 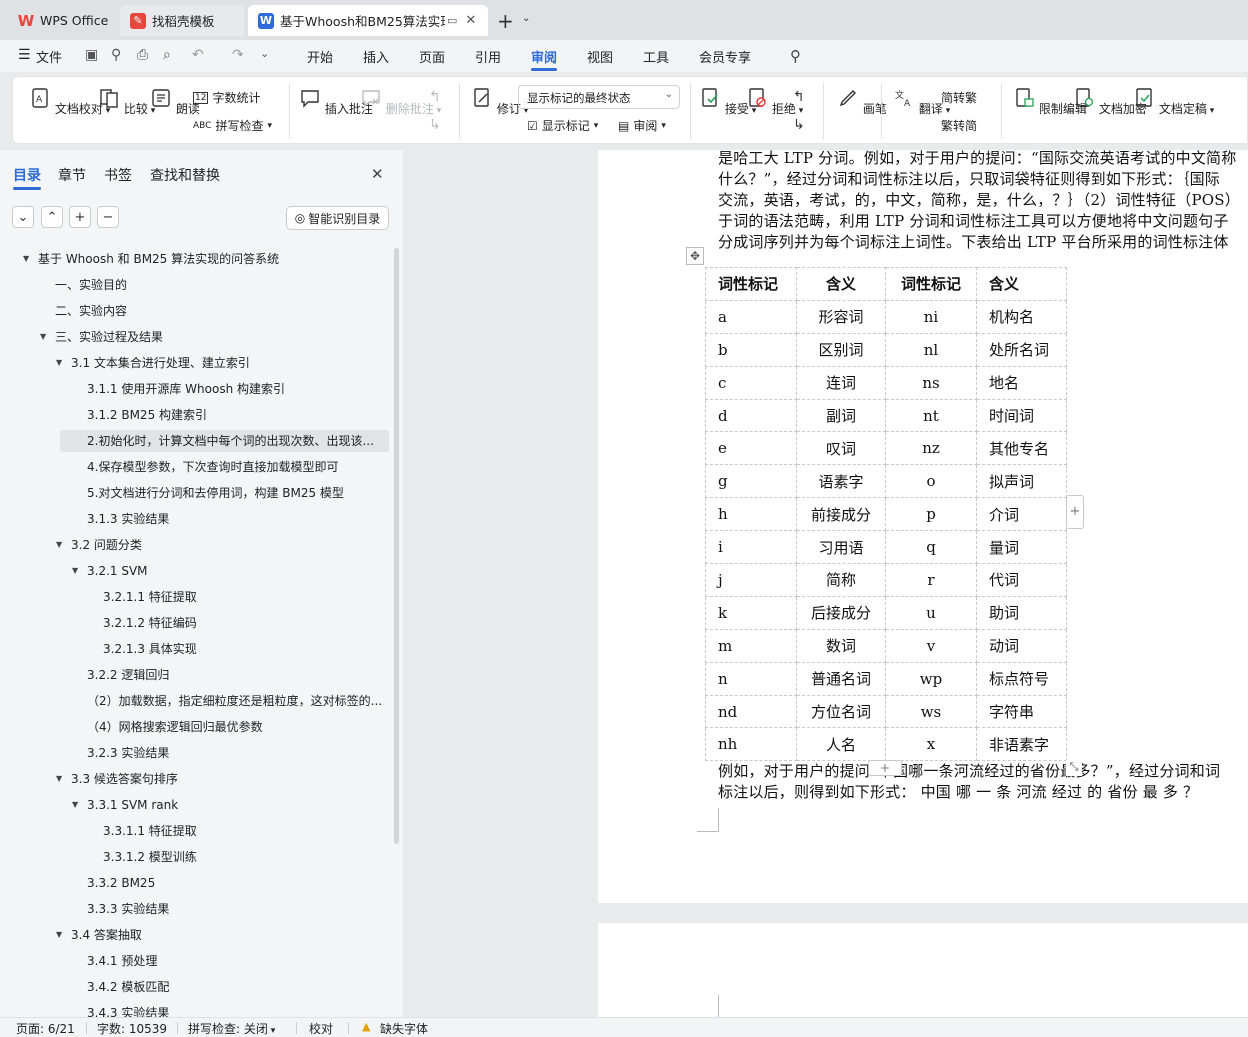 I want to click on table-cell: d, so click(x=751, y=415).